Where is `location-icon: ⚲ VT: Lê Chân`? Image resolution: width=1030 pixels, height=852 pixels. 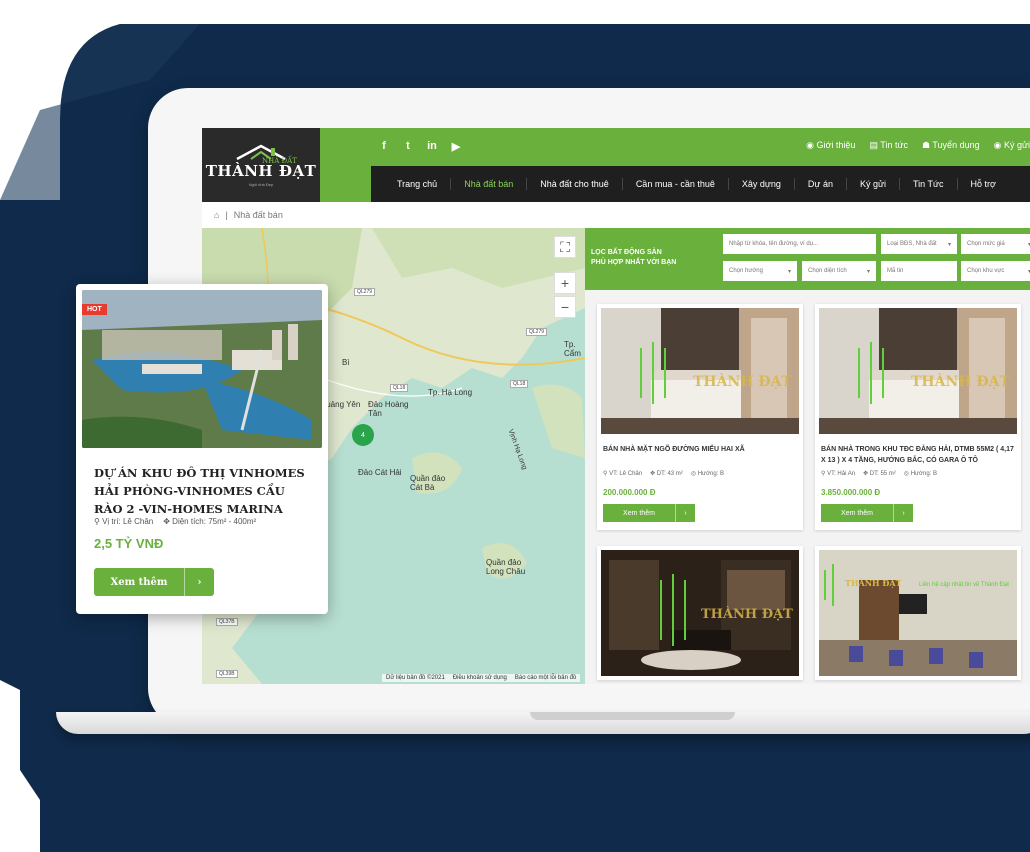
location-icon: ⚲ VT: Lê Chân is located at coordinates (623, 474).